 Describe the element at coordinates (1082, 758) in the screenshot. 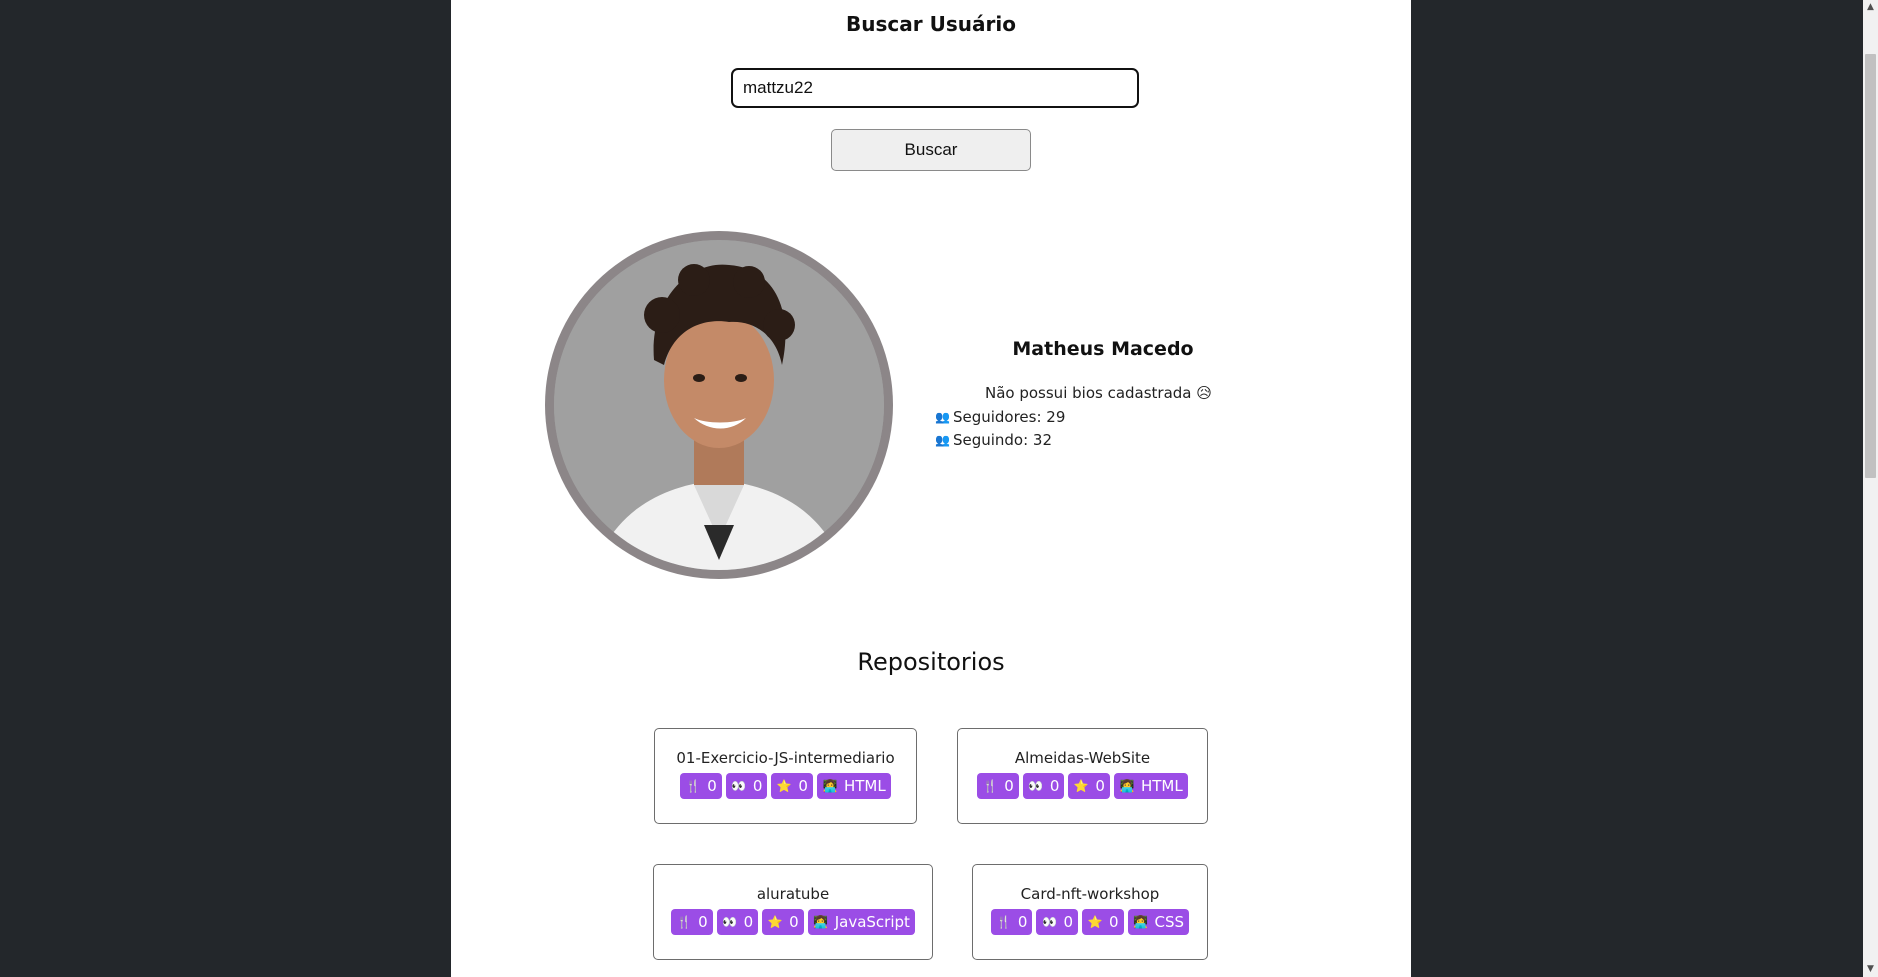

I see `repo-name: Almeidas-WebSite` at that location.